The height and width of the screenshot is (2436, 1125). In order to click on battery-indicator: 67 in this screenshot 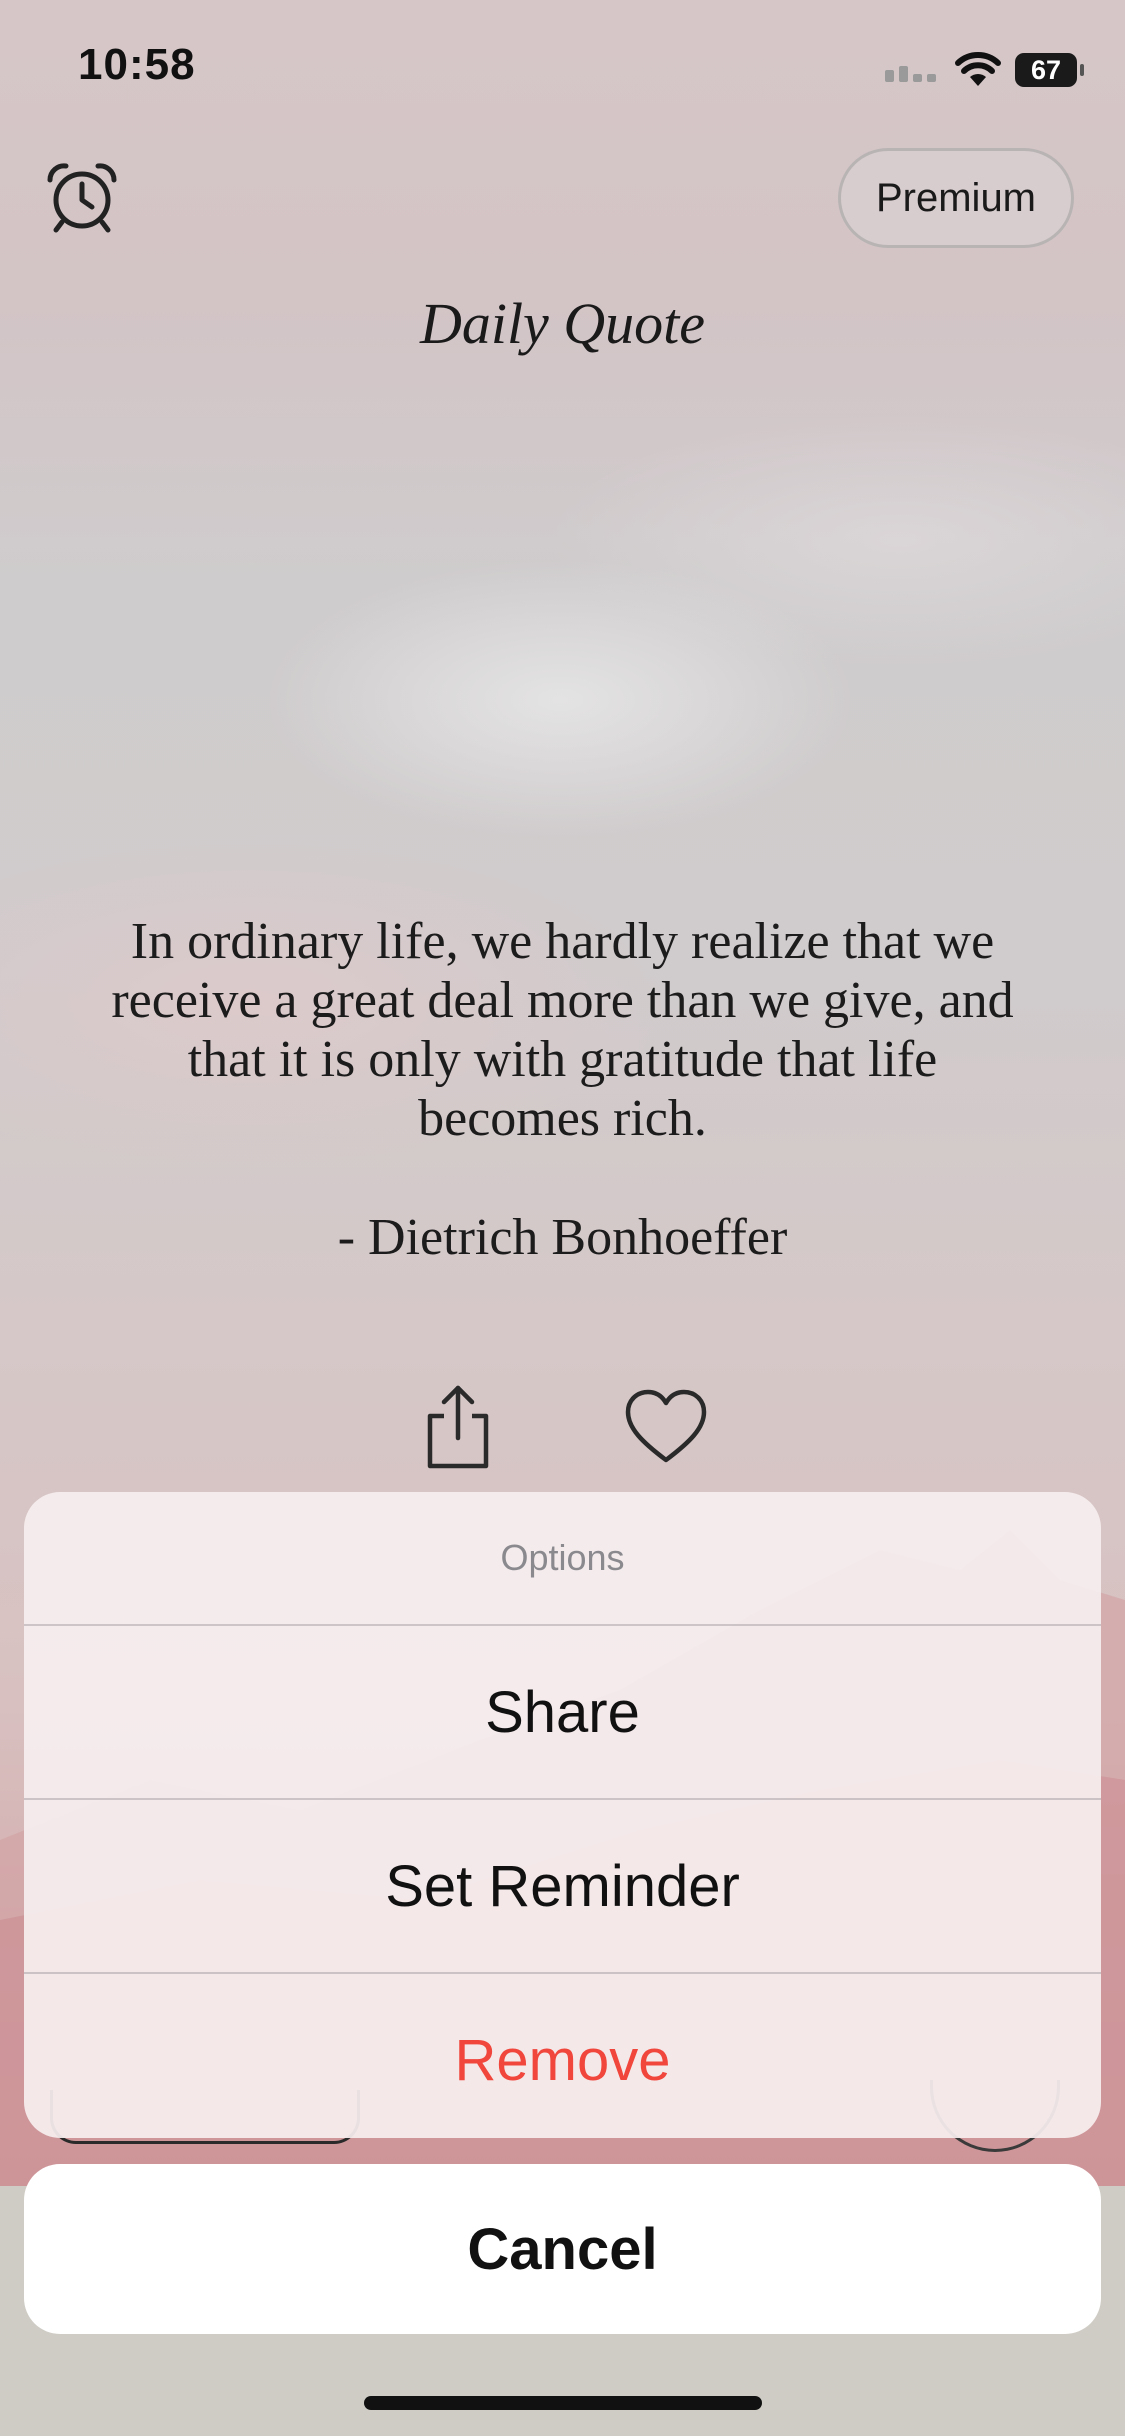, I will do `click(1049, 70)`.